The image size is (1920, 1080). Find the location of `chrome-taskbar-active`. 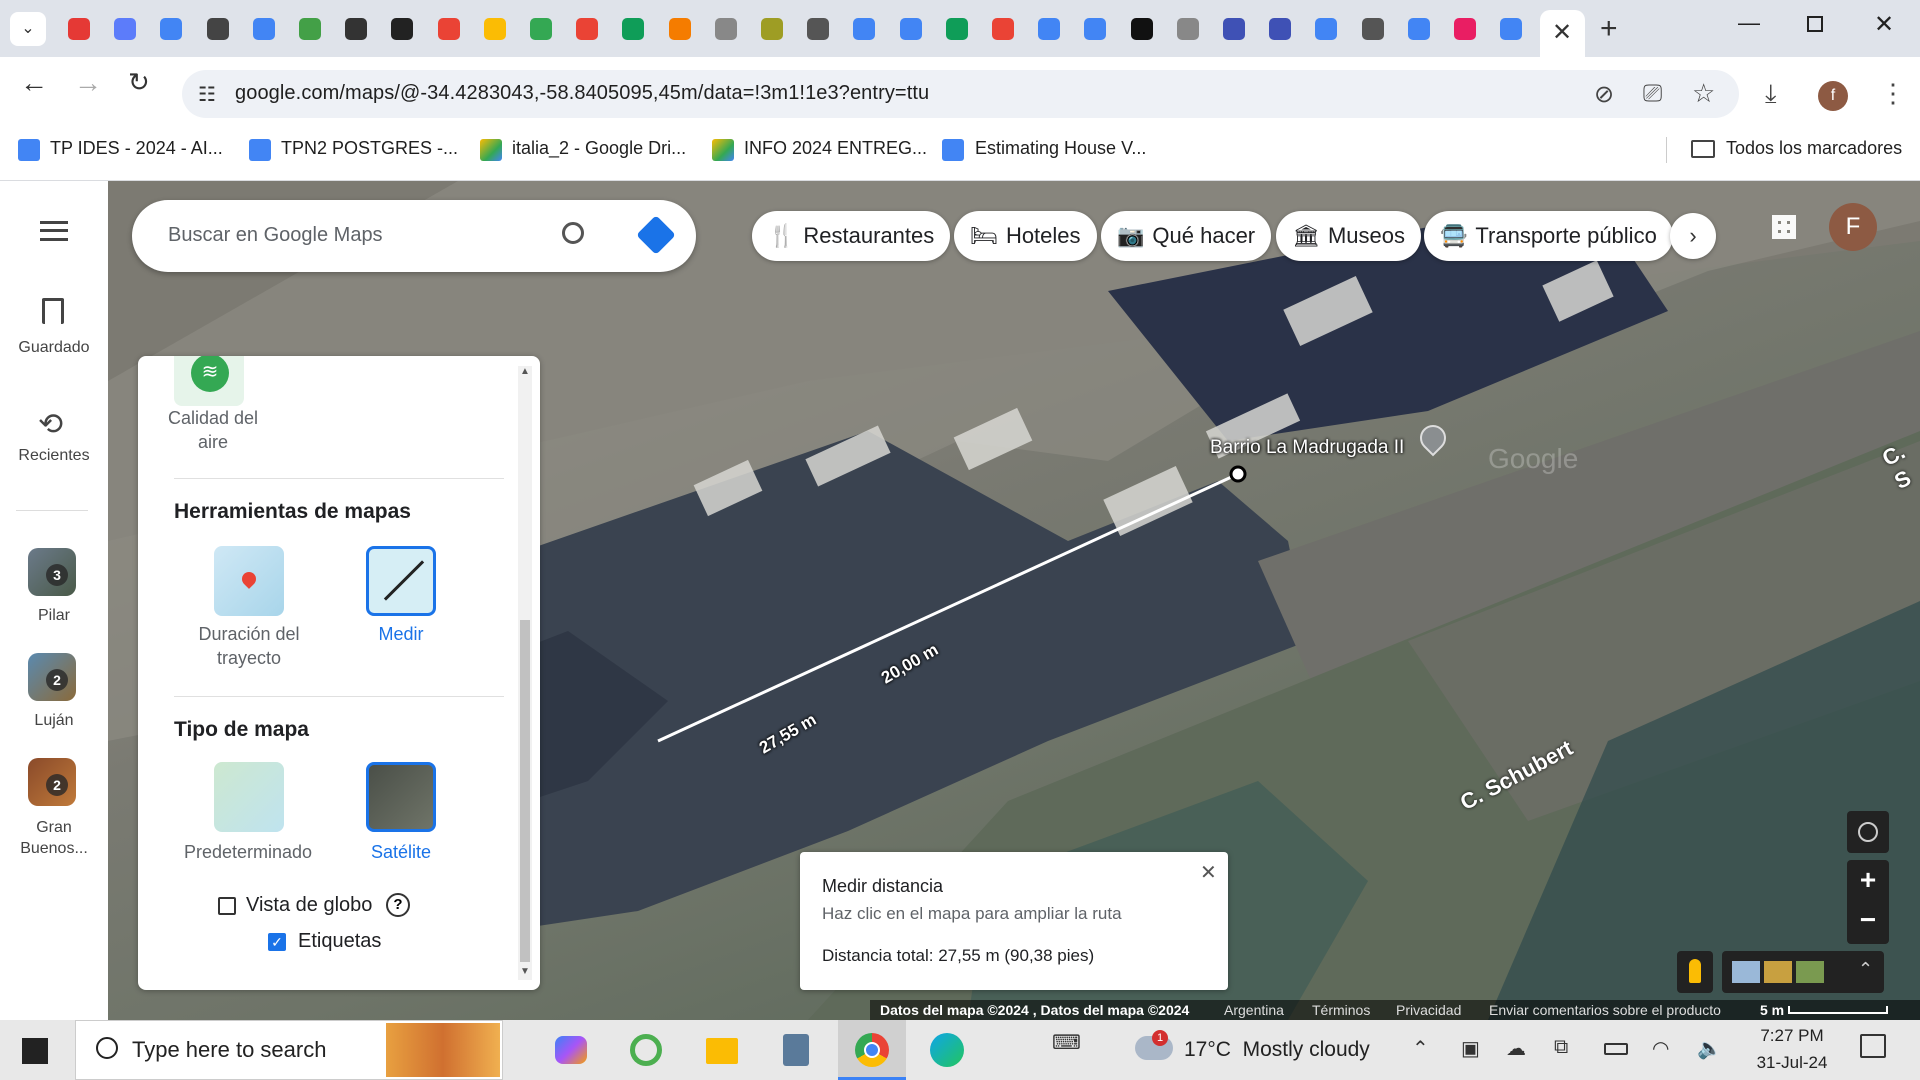

chrome-taskbar-active is located at coordinates (872, 1050).